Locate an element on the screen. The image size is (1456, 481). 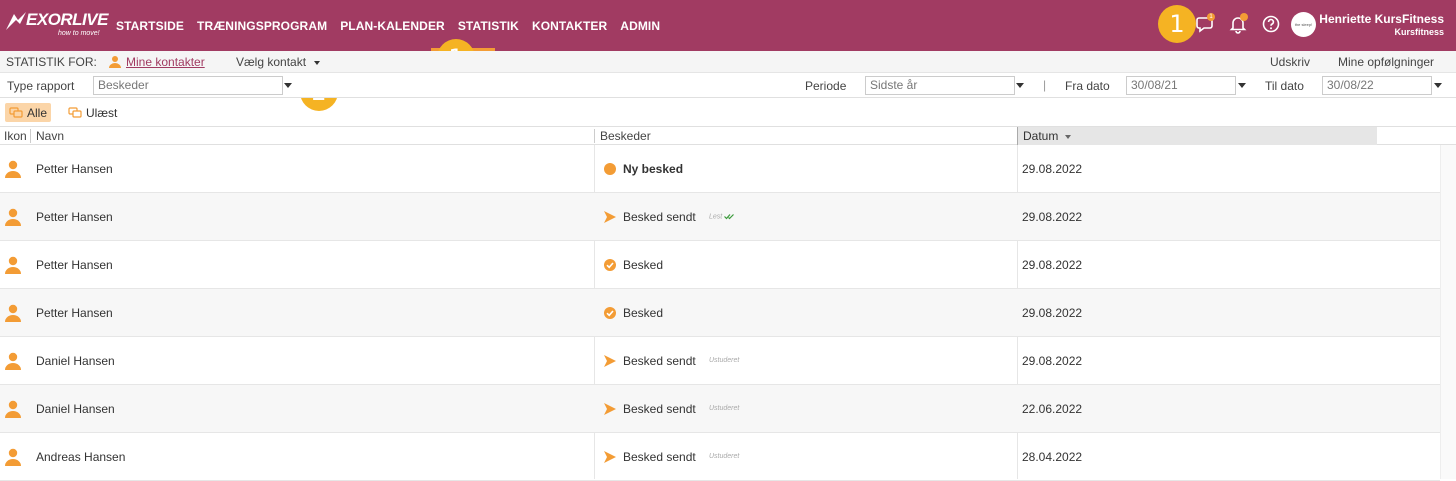
mine-kontakter-link: Mine kontakter is located at coordinates (165, 62).